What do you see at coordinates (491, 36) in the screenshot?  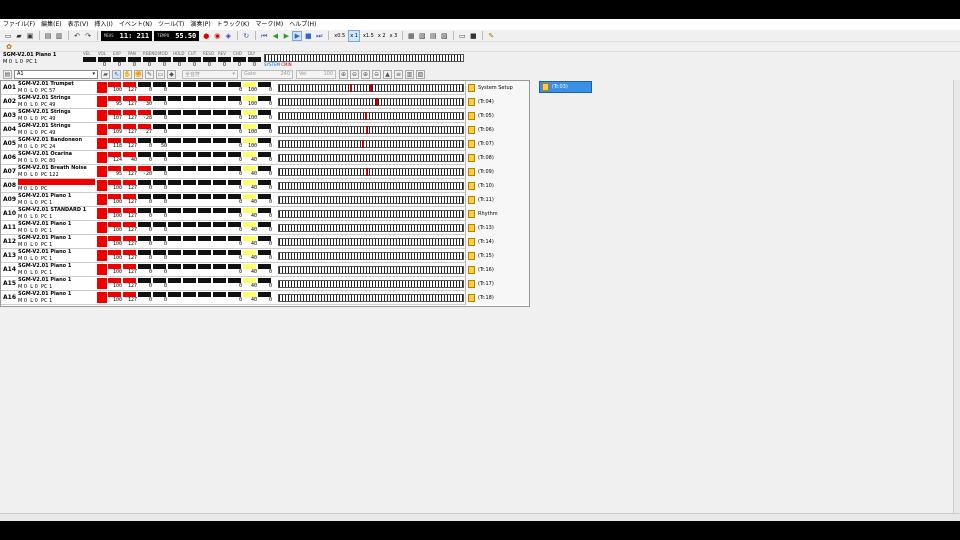 I see `wrench-icon: ✎` at bounding box center [491, 36].